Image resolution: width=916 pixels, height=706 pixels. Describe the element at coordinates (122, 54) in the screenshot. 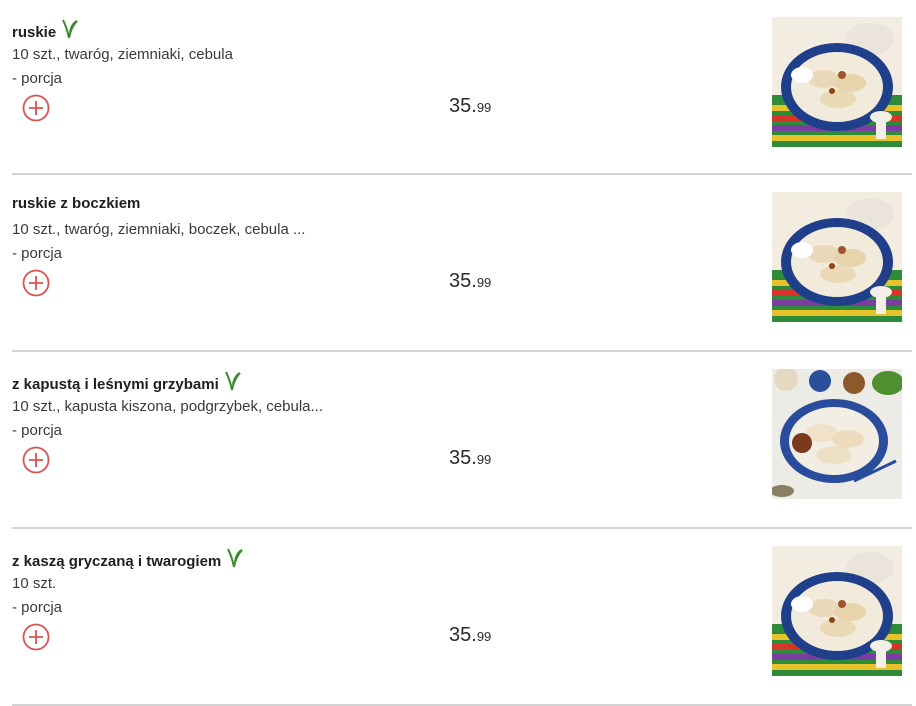

I see `item-description: 10 szt., twaróg, ziemniaki, cebula` at that location.